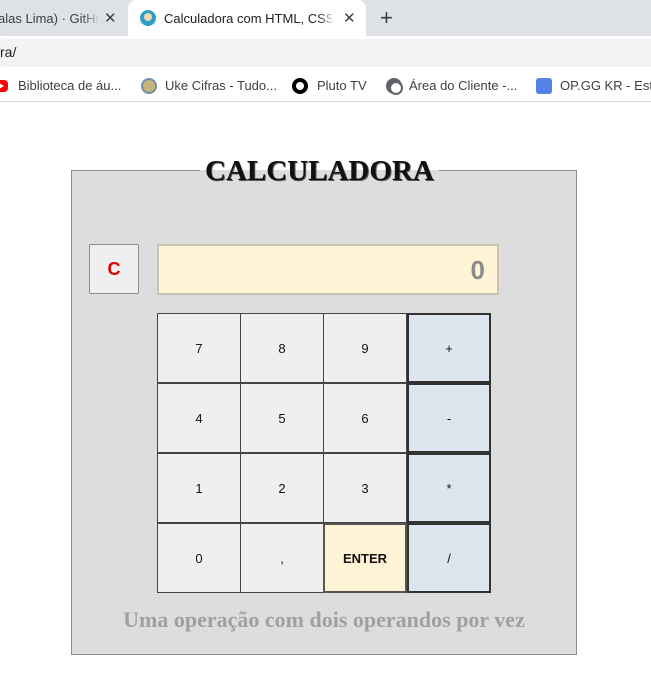 Image resolution: width=651 pixels, height=696 pixels. Describe the element at coordinates (328, 269) in the screenshot. I see `calculator-display: 0` at that location.